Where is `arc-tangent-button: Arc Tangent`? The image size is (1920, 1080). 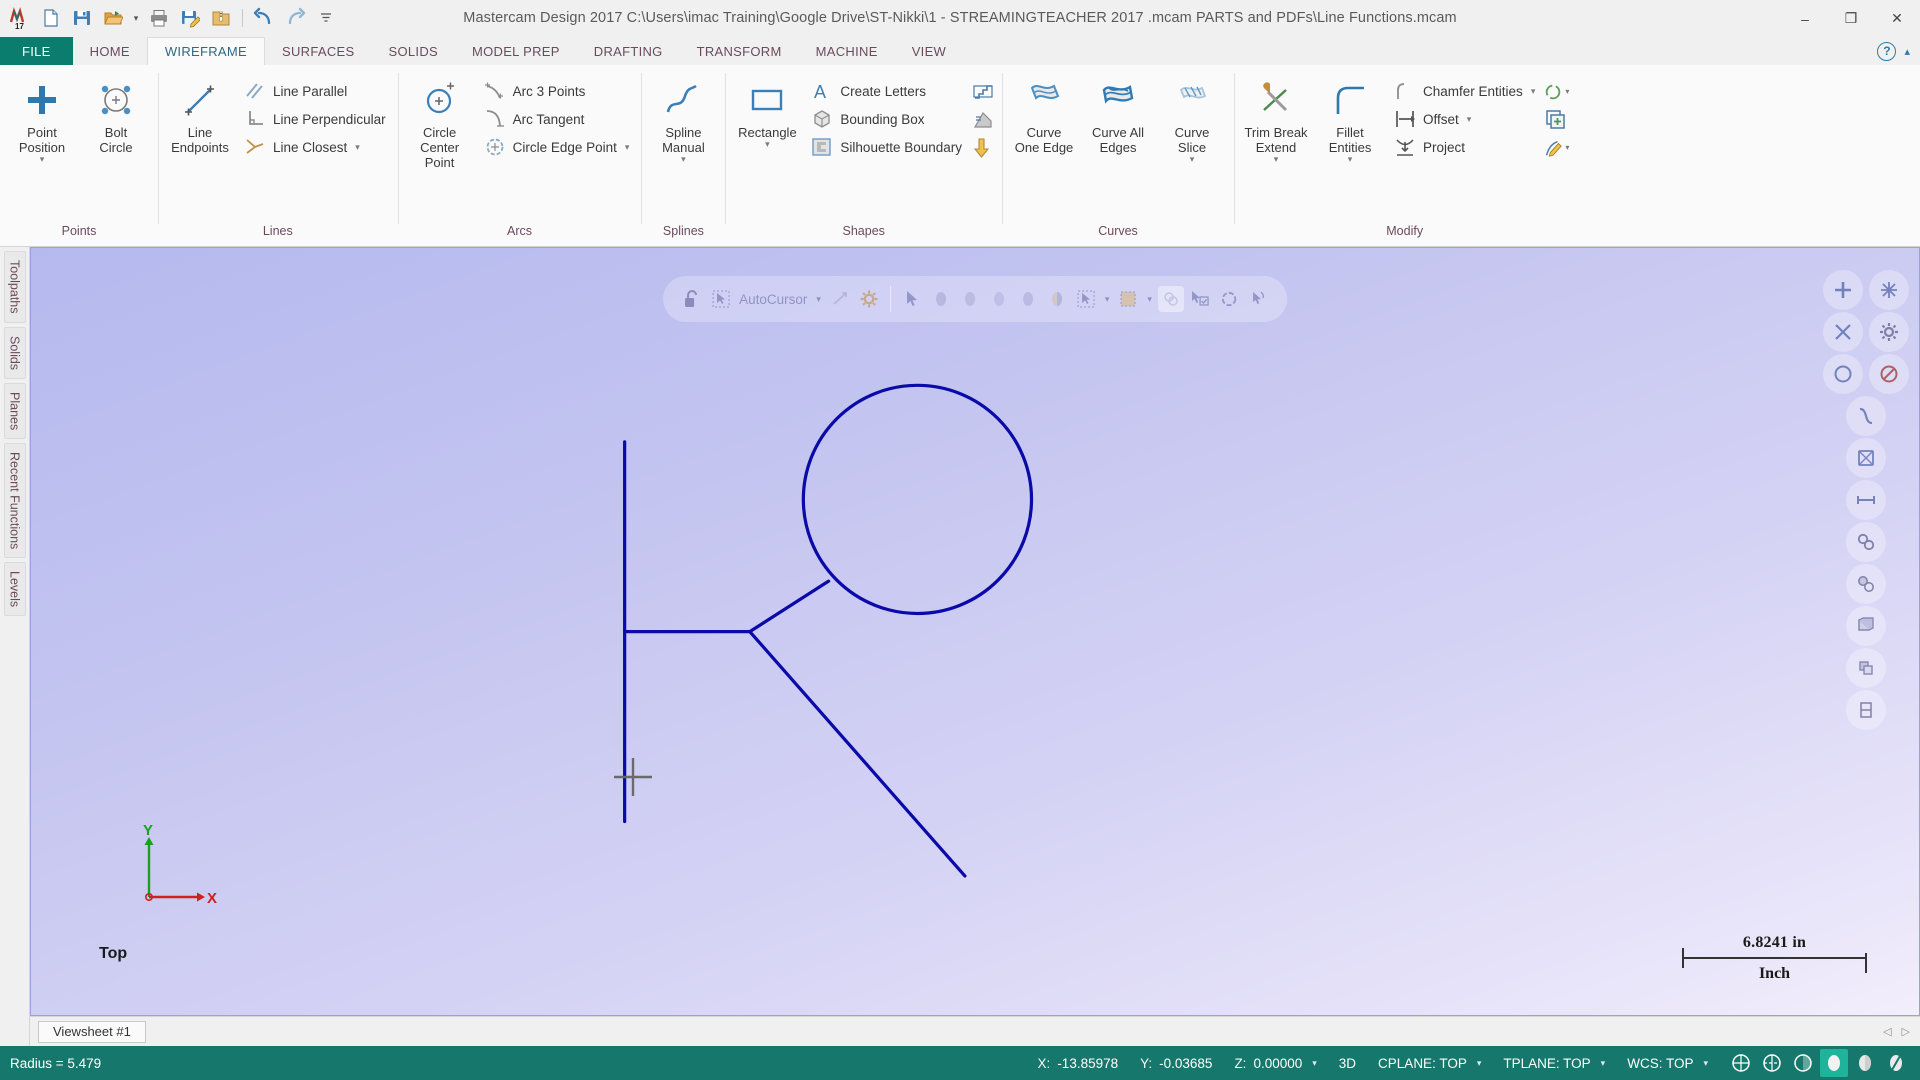 arc-tangent-button: Arc Tangent is located at coordinates (557, 119).